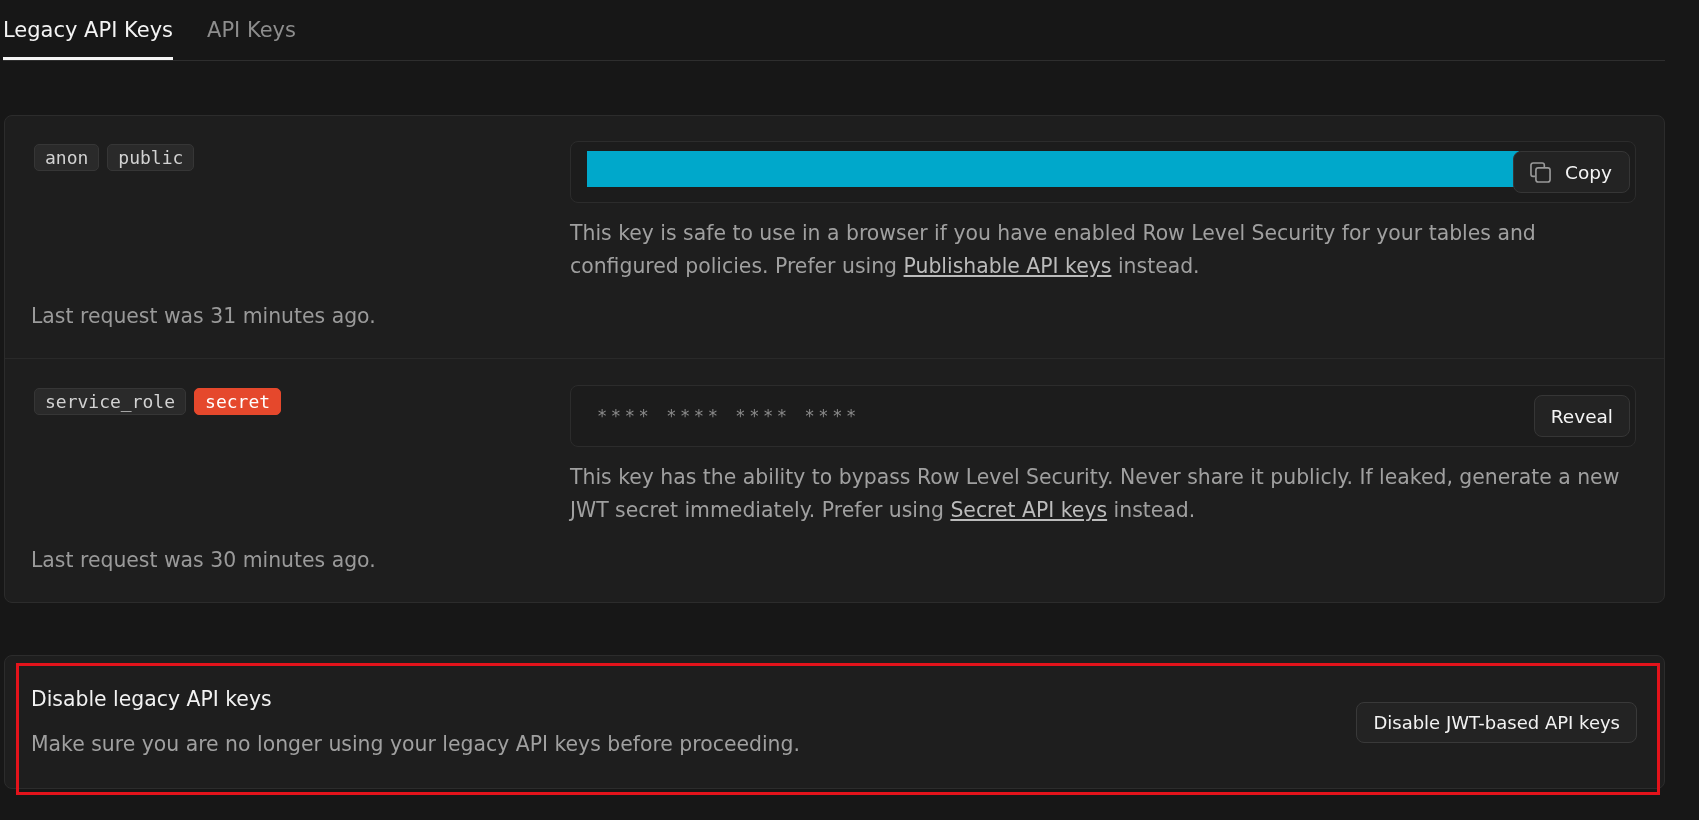 Image resolution: width=1699 pixels, height=820 pixels. What do you see at coordinates (1095, 494) in the screenshot?
I see `key-description: This key has the ability to bypass Row Level Security. Never share it publicly. If leaked, generate a new JWT secret immediately. Prefer using Secret API keys instead.` at bounding box center [1095, 494].